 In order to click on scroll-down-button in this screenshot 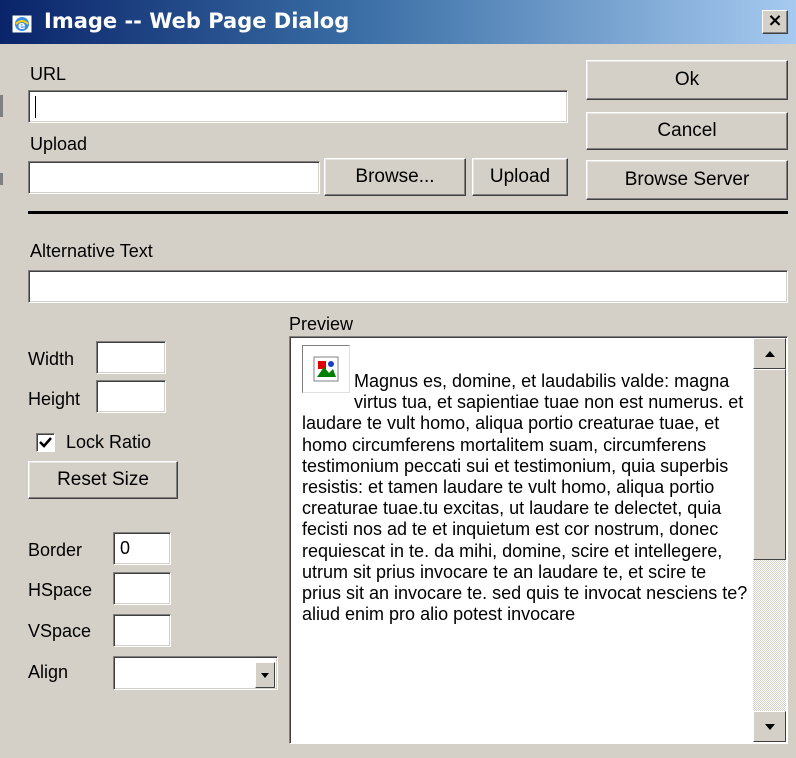, I will do `click(769, 726)`.